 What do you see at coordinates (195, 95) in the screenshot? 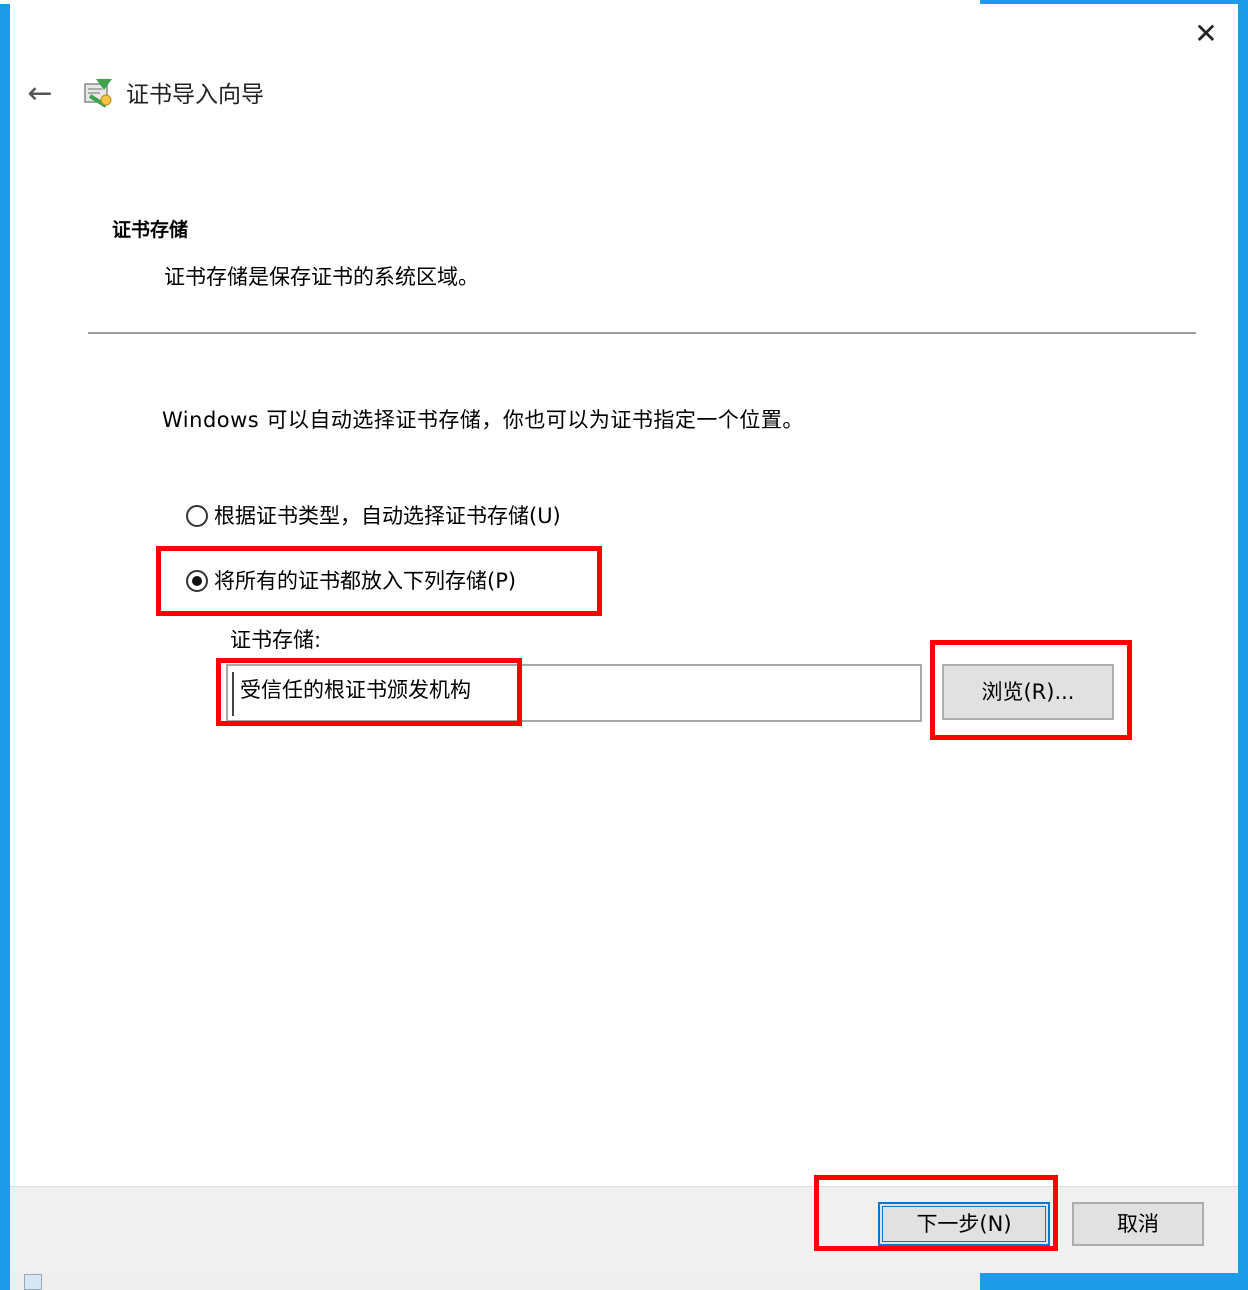
I see `wizard-title: 证书导入向导` at bounding box center [195, 95].